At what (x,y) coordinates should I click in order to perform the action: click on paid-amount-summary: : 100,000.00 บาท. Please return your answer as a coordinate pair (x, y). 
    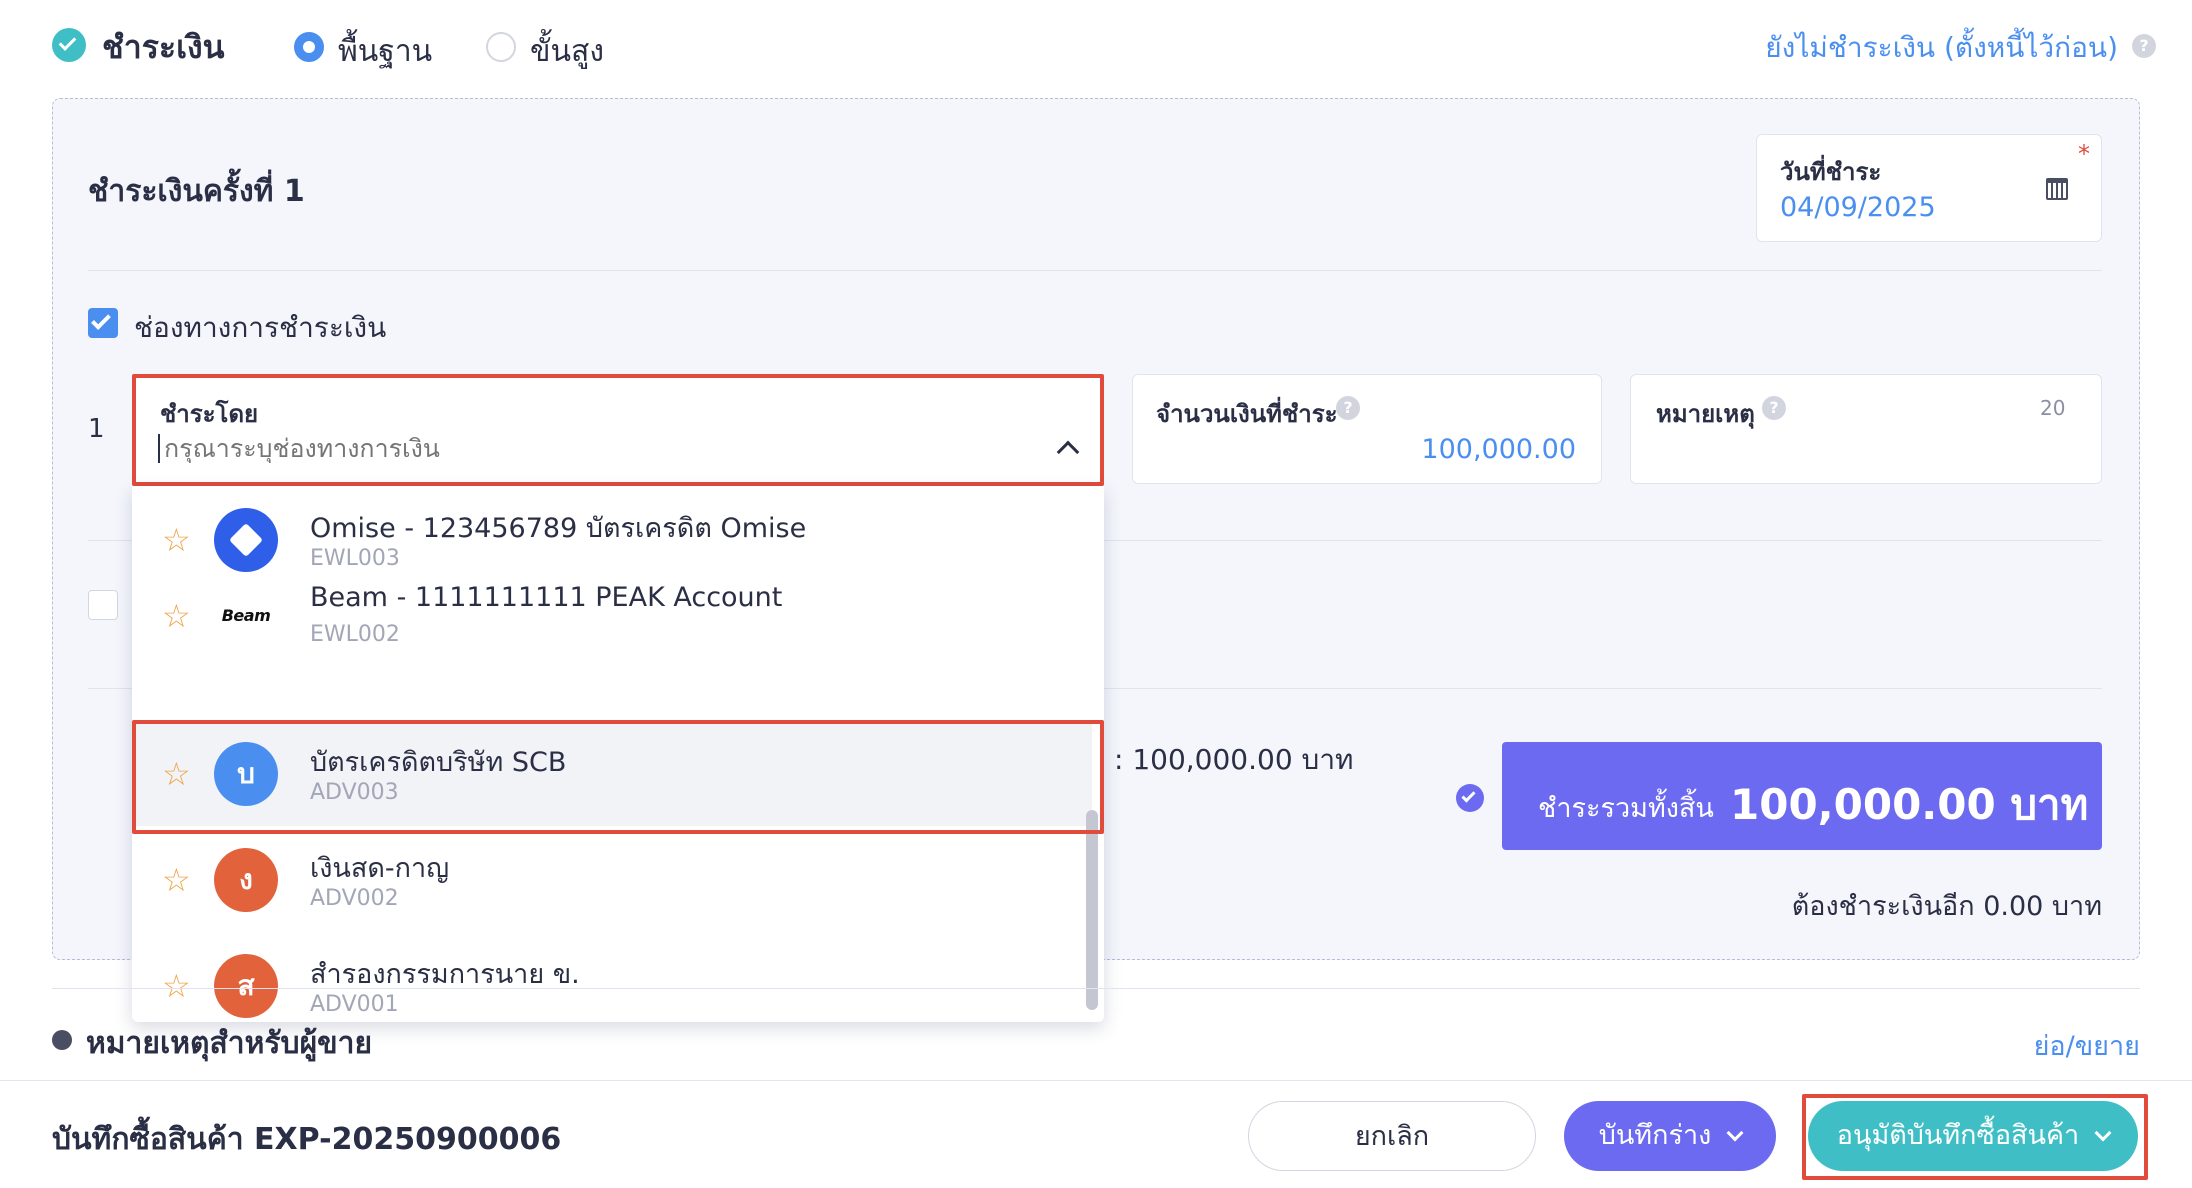
    Looking at the image, I should click on (1234, 759).